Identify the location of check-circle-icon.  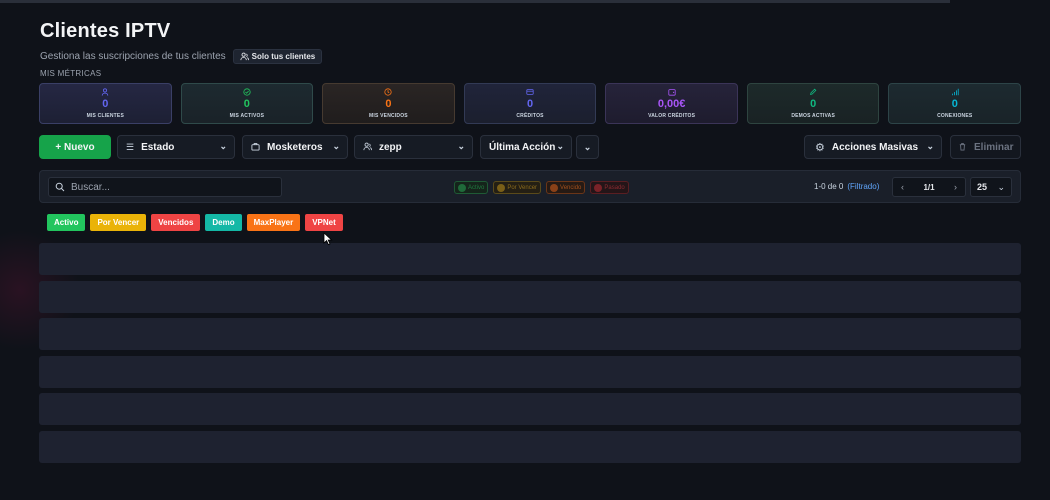
(247, 93).